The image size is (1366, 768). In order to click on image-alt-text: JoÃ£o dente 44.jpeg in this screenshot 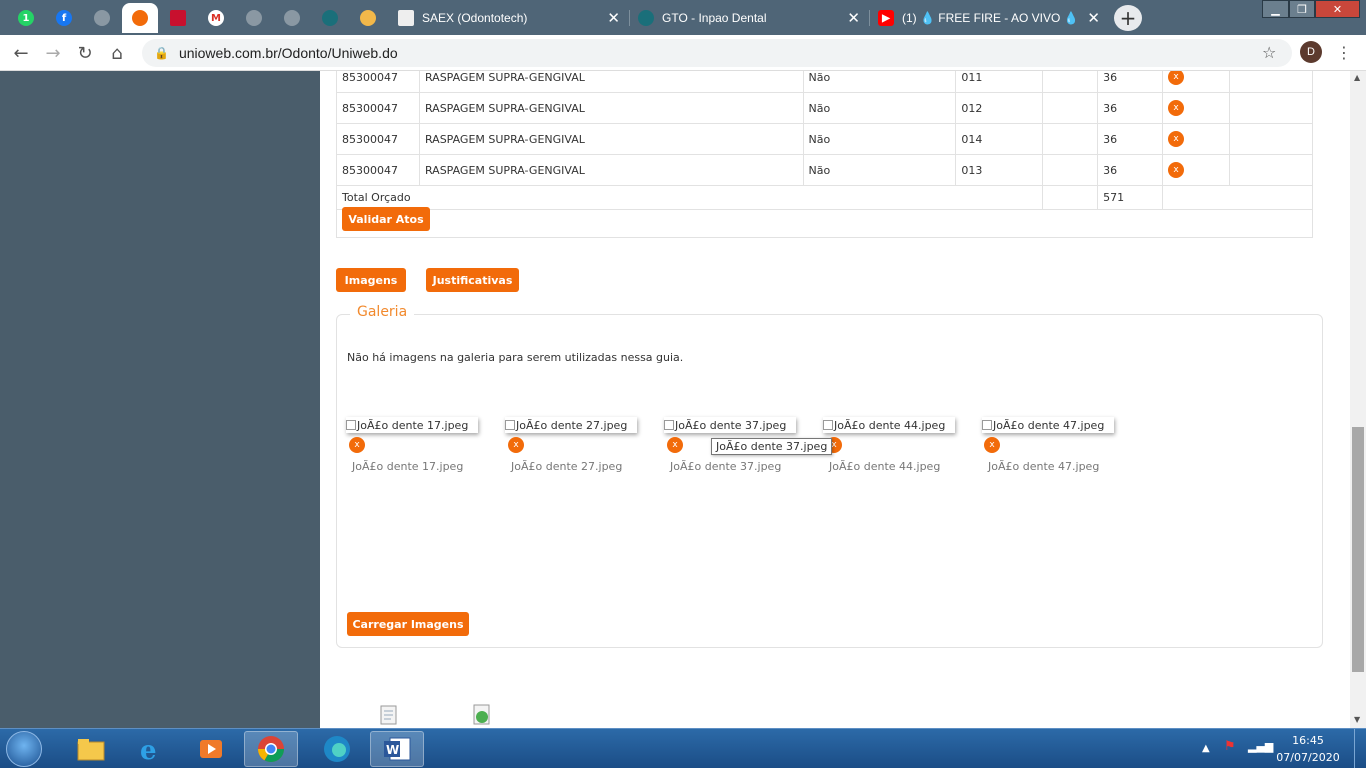, I will do `click(890, 425)`.